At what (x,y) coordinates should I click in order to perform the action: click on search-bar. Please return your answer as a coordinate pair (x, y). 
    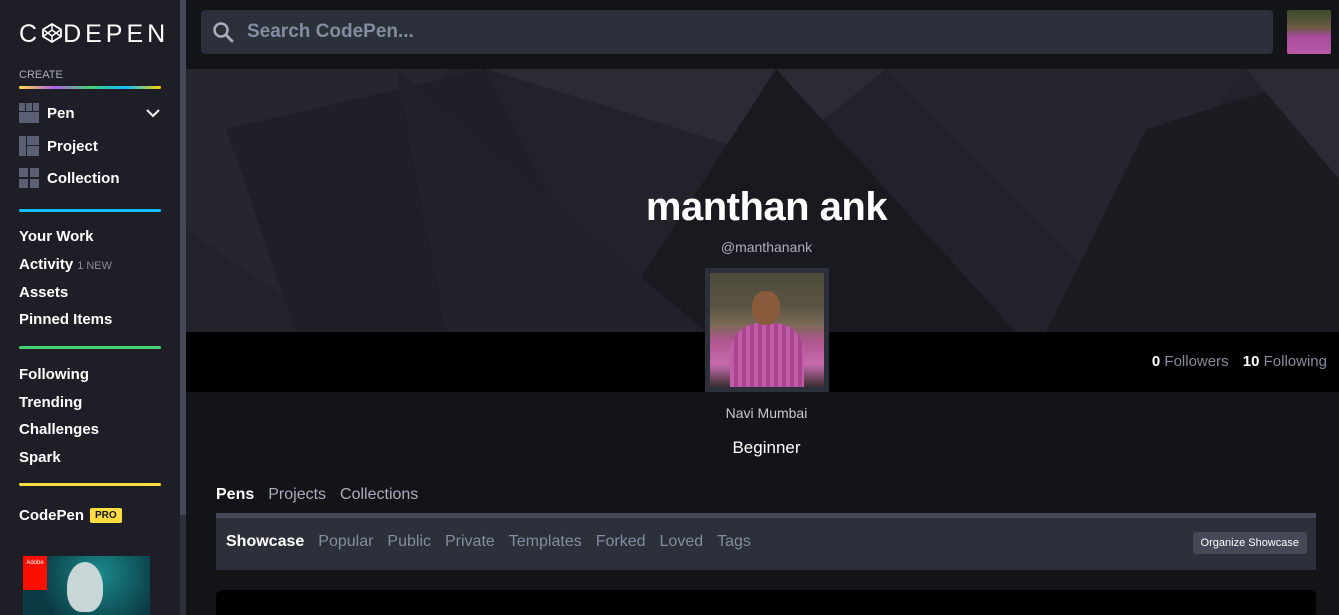
    Looking at the image, I should click on (737, 32).